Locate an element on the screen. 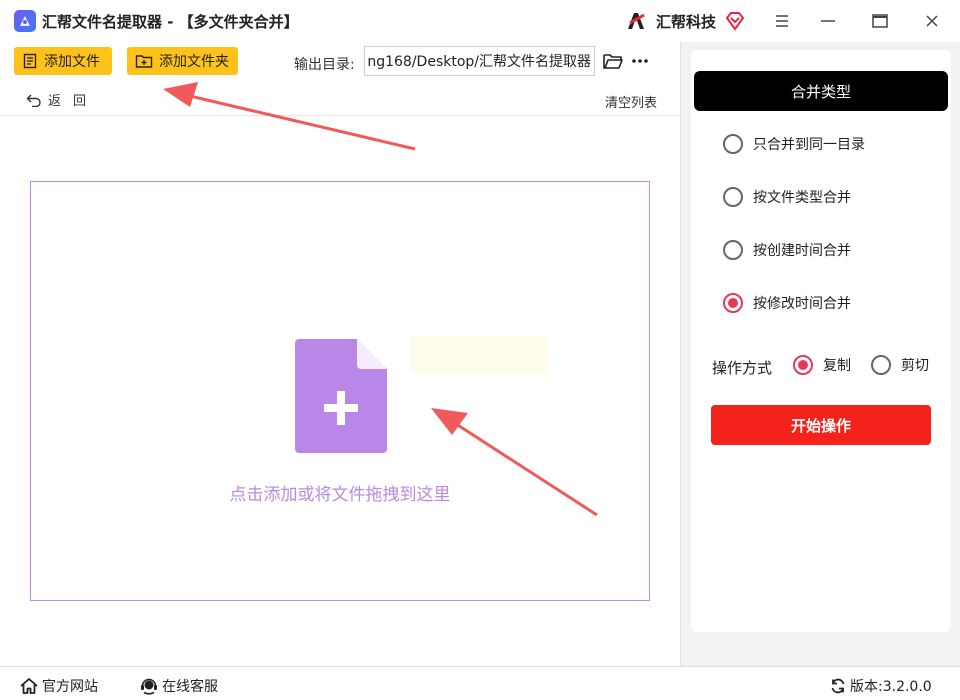  title-bar: 汇帮文件名提取器 - 【多文件夹合并】 汇帮科技 is located at coordinates (480, 21).